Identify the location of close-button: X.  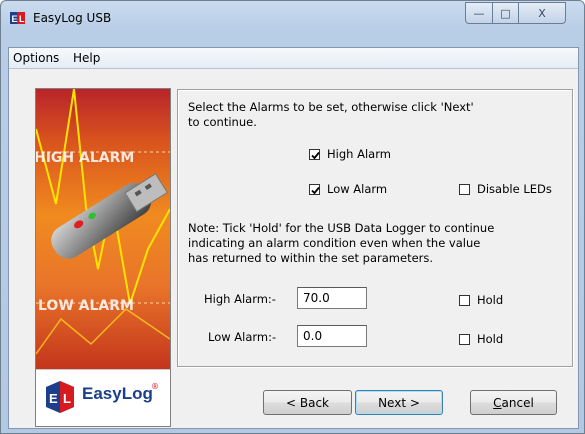
(542, 13).